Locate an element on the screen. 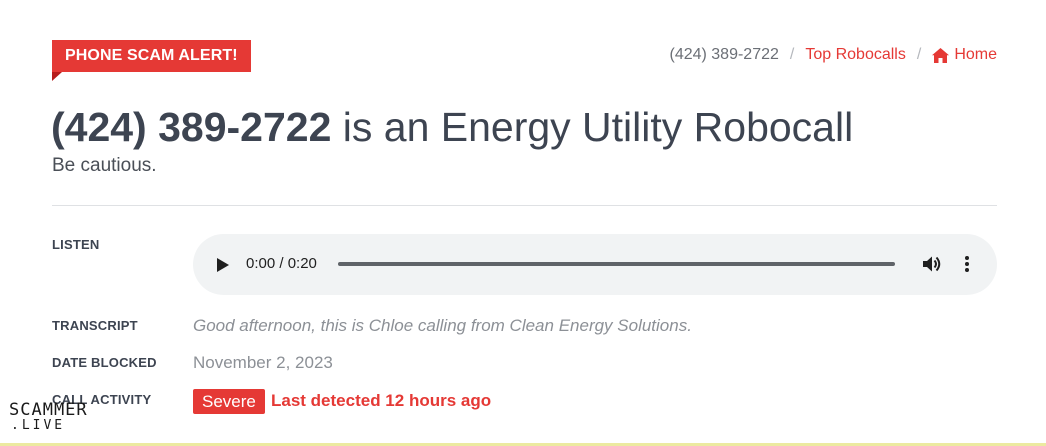 This screenshot has width=1046, height=446. listen-label: LISTEN is located at coordinates (76, 244).